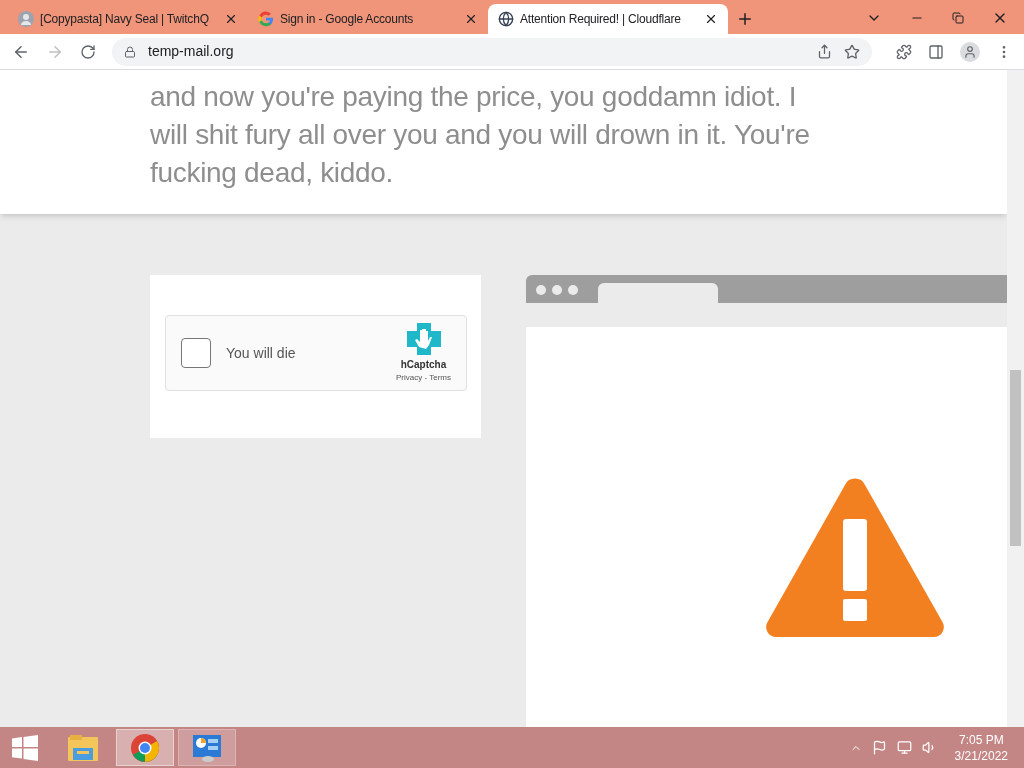 Image resolution: width=1024 pixels, height=768 pixels. Describe the element at coordinates (601, 19) in the screenshot. I see `tab-title: Attention Required! | Cloudflare` at that location.